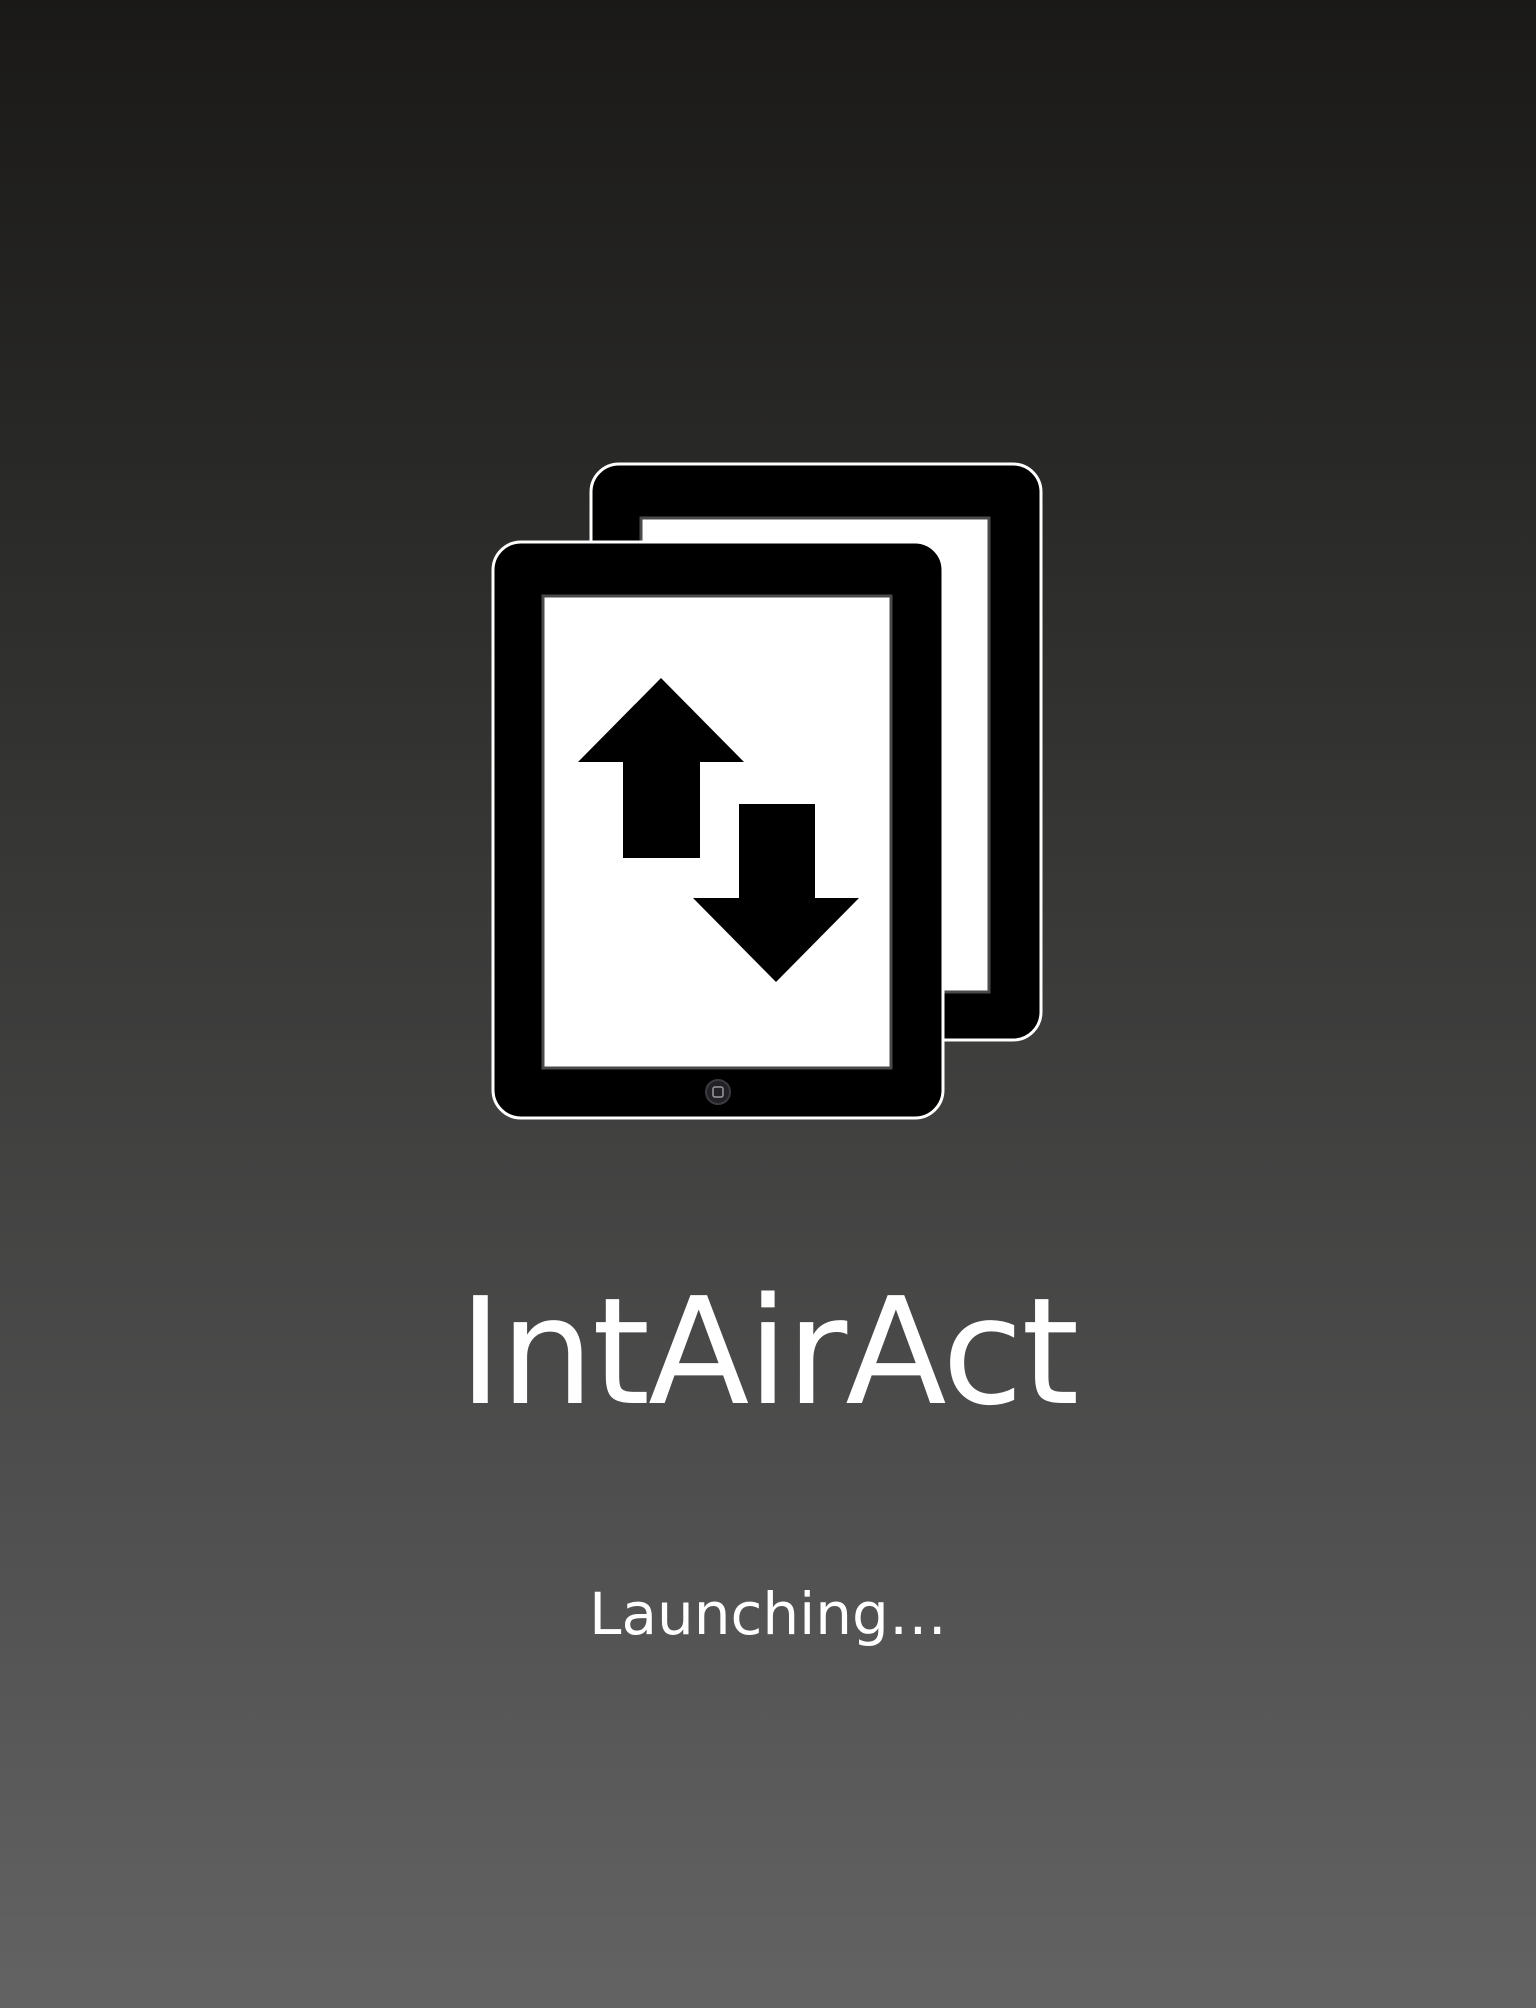 This screenshot has height=2008, width=1536. I want to click on home-button-icon, so click(718, 1092).